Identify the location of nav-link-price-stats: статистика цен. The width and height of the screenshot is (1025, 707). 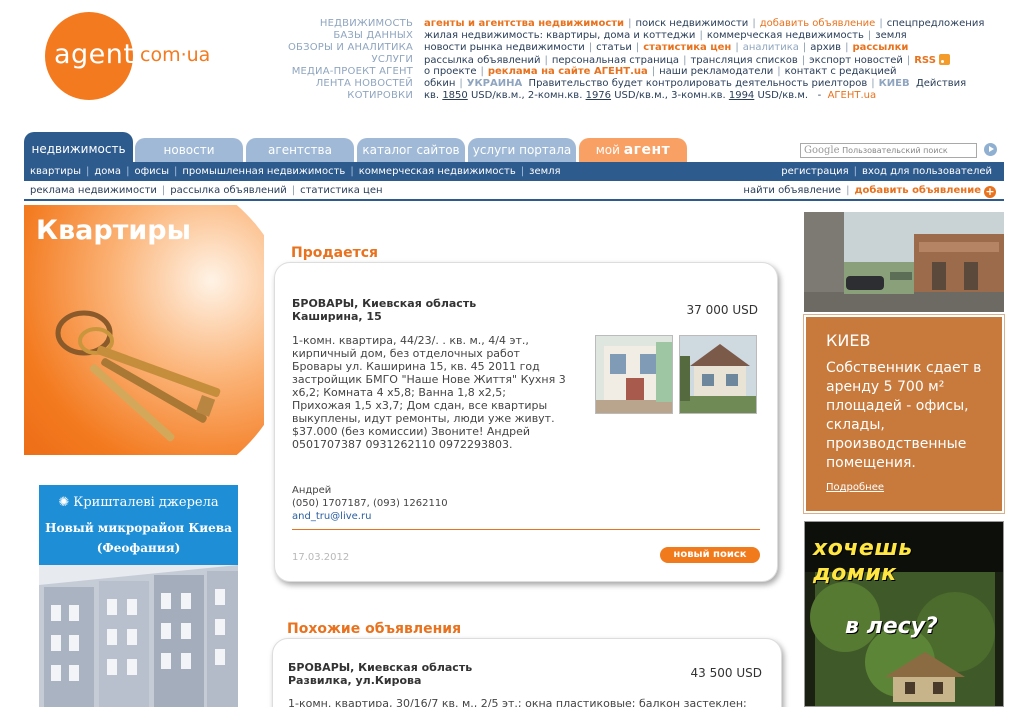
(687, 47).